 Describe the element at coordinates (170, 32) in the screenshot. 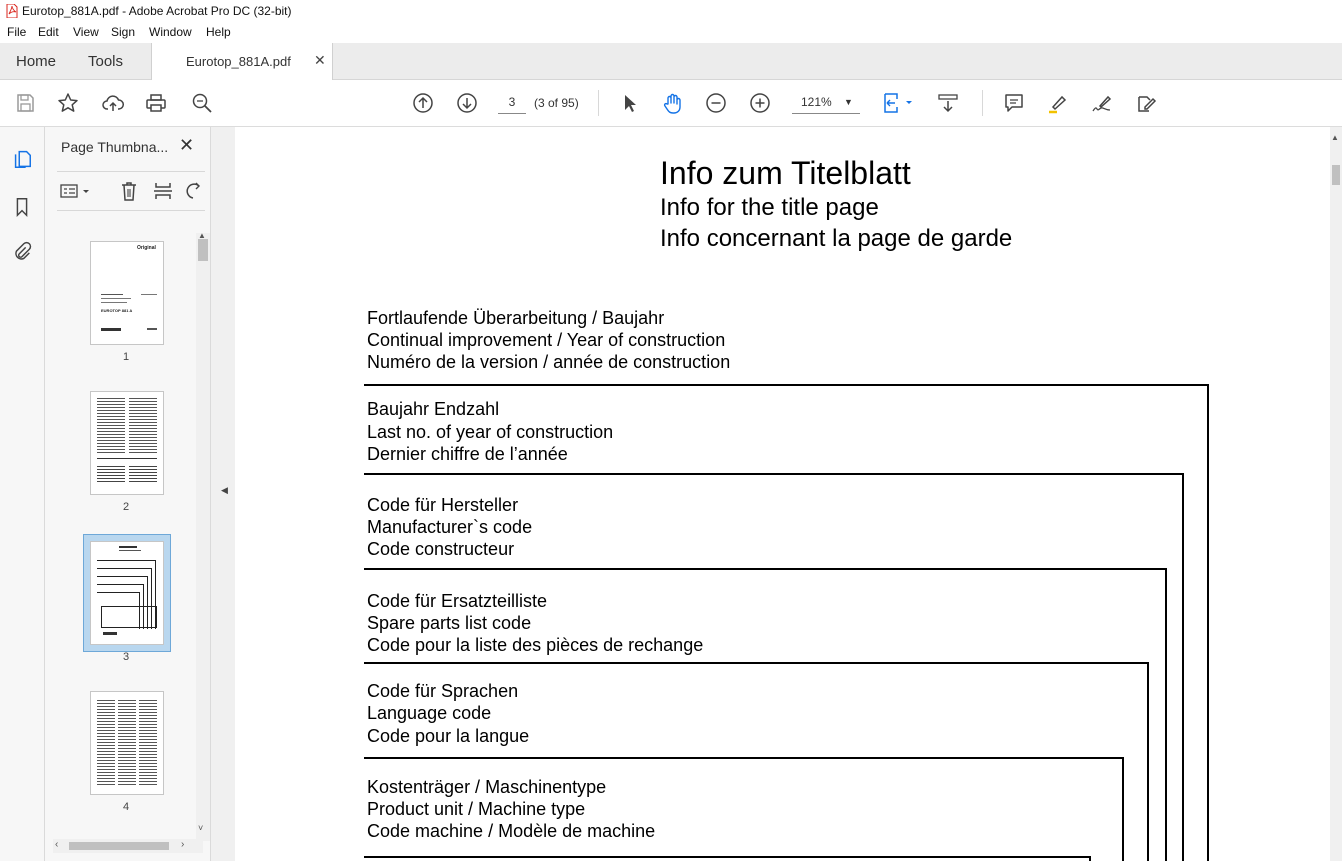

I see `menu-window: Window` at that location.